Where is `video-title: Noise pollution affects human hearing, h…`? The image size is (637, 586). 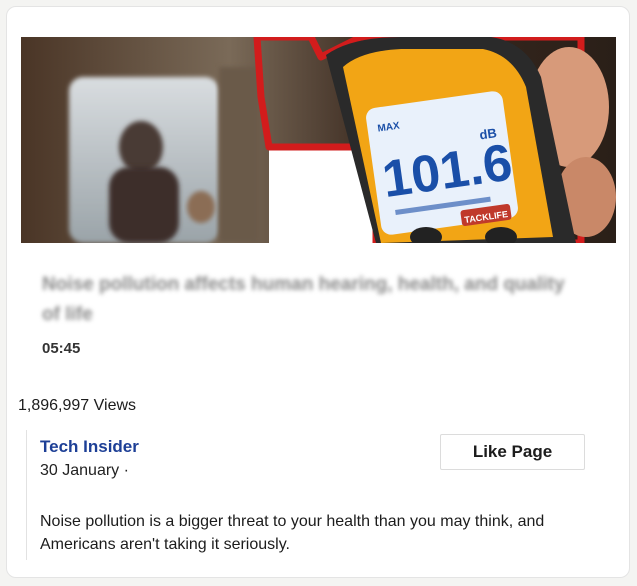 video-title: Noise pollution affects human hearing, h… is located at coordinates (312, 300).